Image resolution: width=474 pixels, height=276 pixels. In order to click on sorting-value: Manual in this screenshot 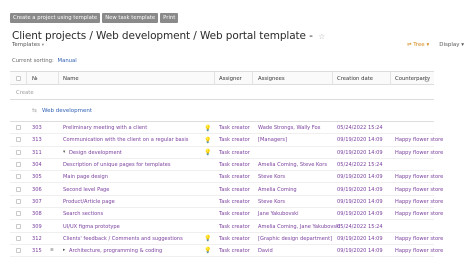, I will do `click(67, 61)`.